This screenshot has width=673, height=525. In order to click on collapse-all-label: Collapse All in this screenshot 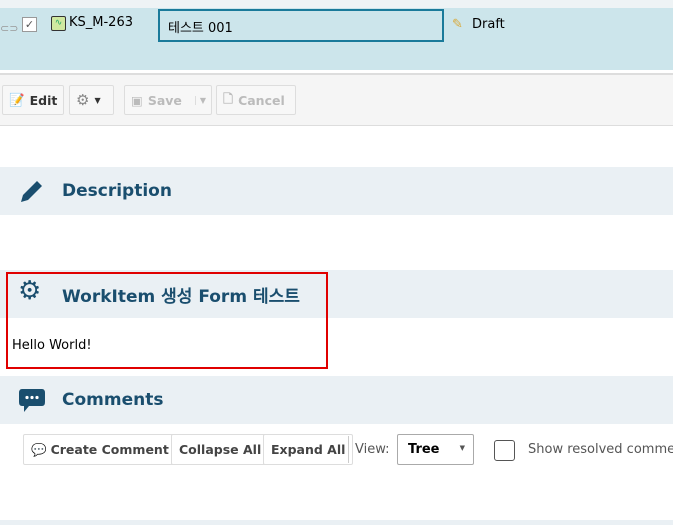, I will do `click(220, 449)`.